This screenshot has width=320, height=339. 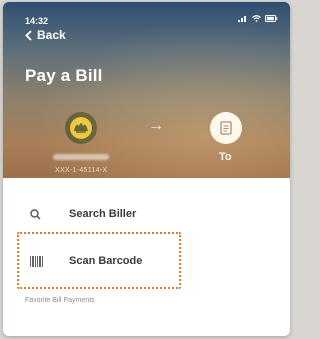 I want to click on account-number: XXX-1-45114-X, so click(x=81, y=170).